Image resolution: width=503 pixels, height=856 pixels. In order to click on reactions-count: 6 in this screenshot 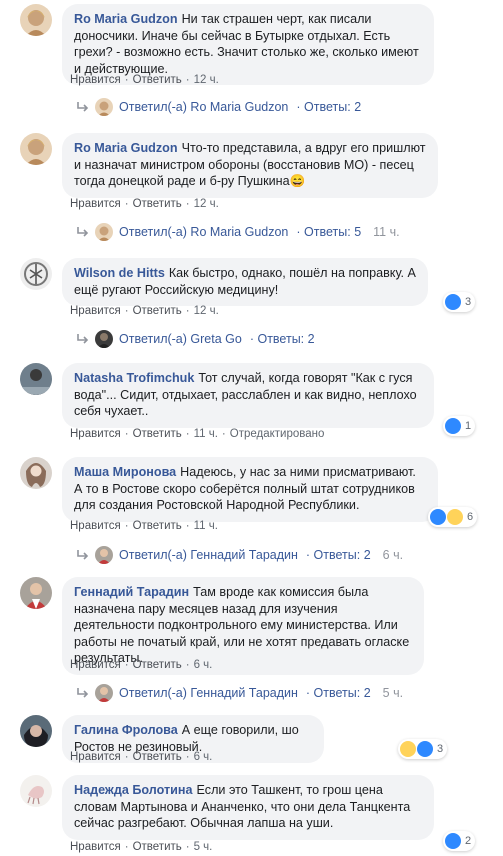, I will do `click(470, 517)`.